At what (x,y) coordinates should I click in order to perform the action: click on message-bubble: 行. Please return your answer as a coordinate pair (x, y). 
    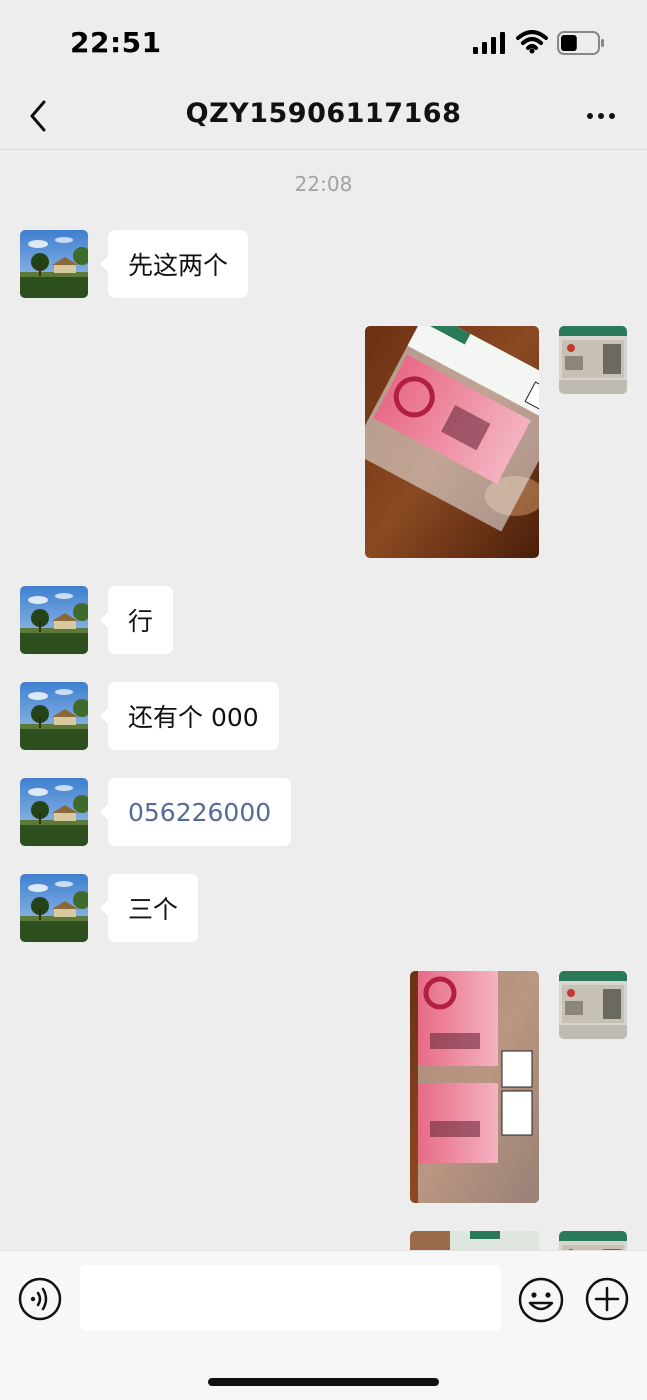
    Looking at the image, I should click on (136, 620).